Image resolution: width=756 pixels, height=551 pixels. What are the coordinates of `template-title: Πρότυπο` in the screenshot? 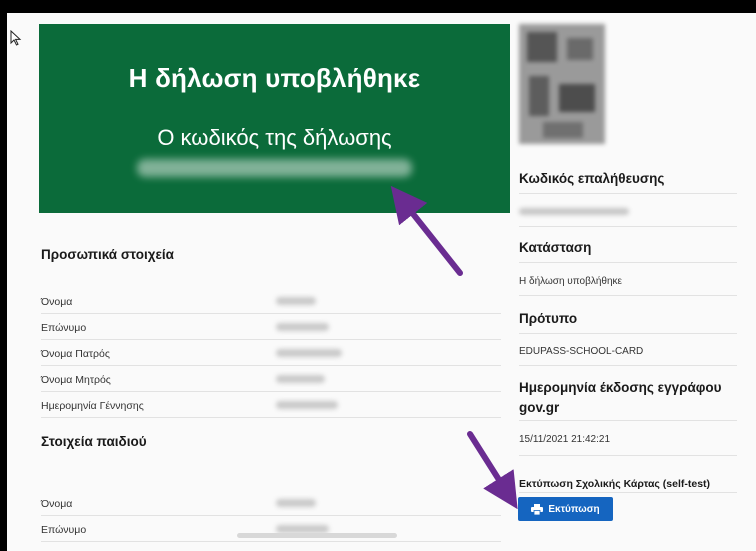 It's located at (548, 318).